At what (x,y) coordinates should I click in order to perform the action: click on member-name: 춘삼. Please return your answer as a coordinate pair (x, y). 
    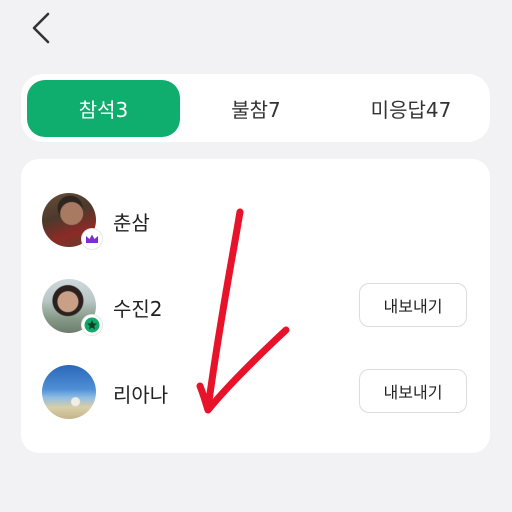
    Looking at the image, I should click on (131, 223).